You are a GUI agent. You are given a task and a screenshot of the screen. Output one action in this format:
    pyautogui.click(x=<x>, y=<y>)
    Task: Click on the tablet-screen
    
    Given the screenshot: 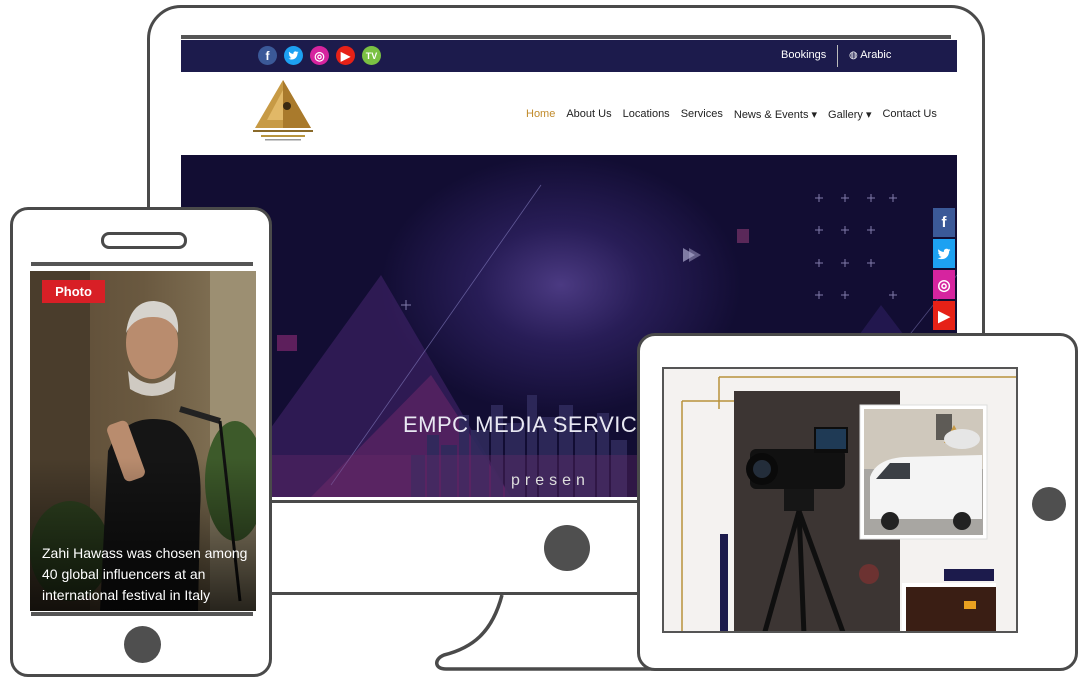 What is the action you would take?
    pyautogui.click(x=840, y=500)
    